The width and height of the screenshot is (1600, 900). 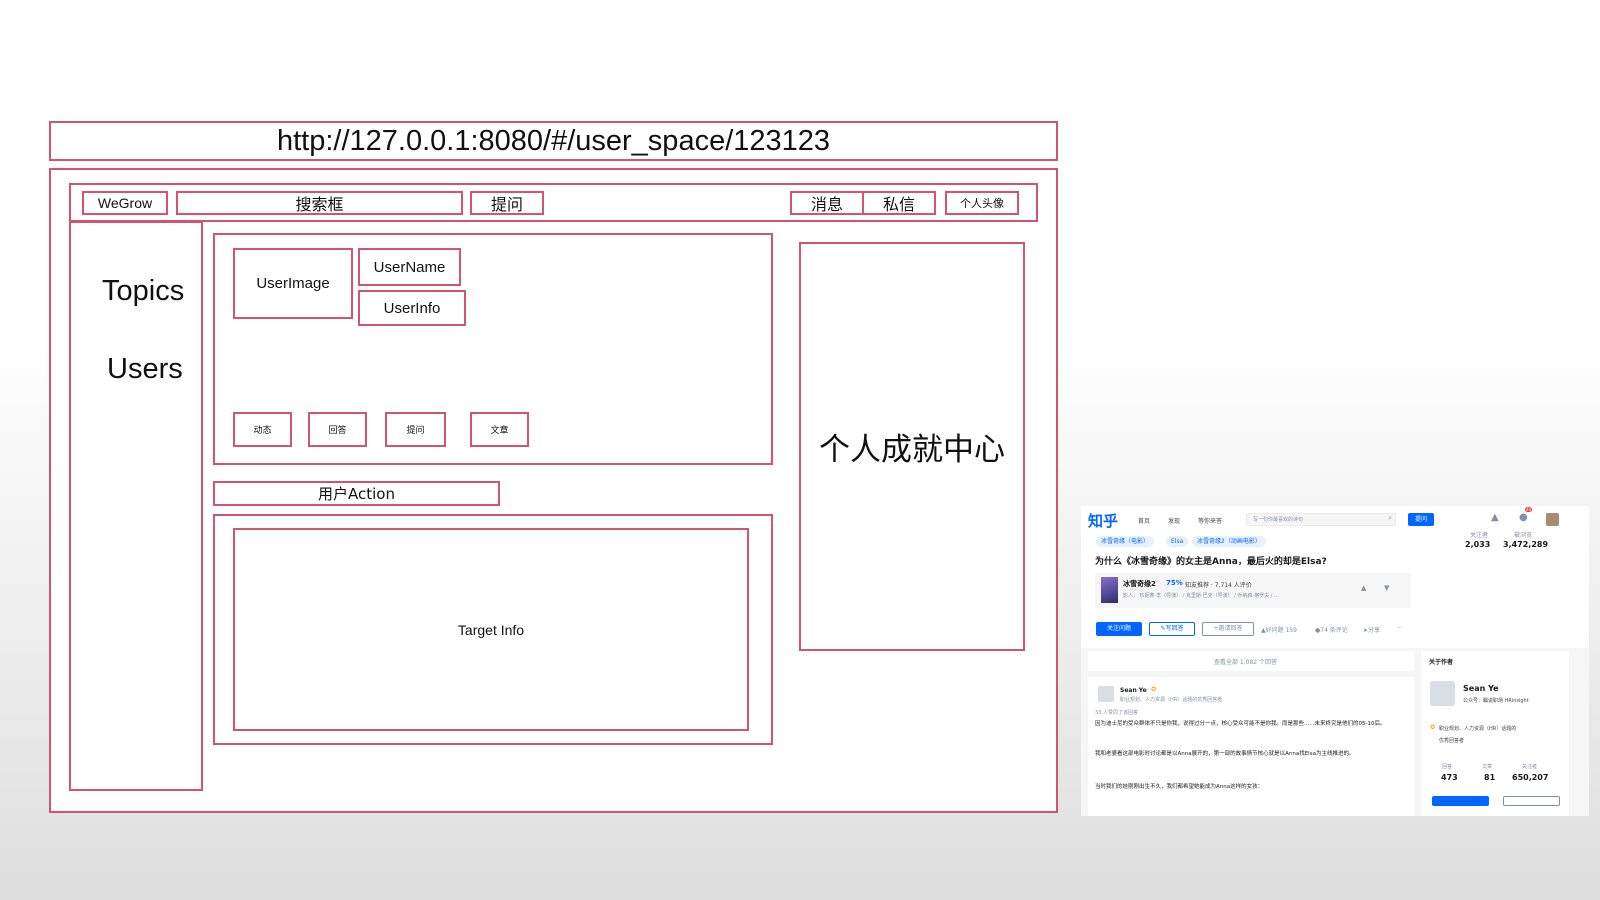 What do you see at coordinates (1487, 767) in the screenshot?
I see `about-articles-label: 文章` at bounding box center [1487, 767].